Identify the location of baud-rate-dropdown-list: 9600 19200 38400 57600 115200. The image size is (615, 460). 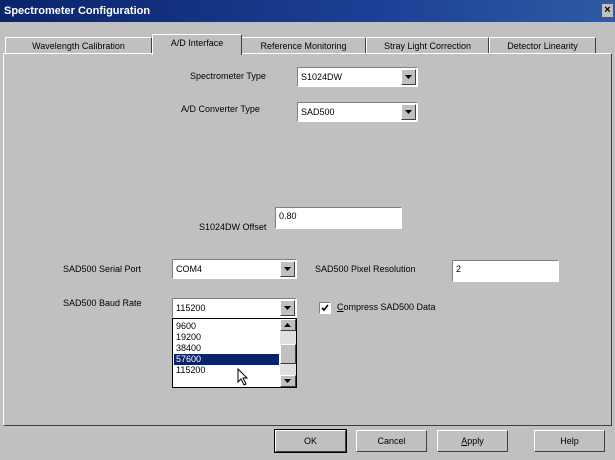
(234, 353).